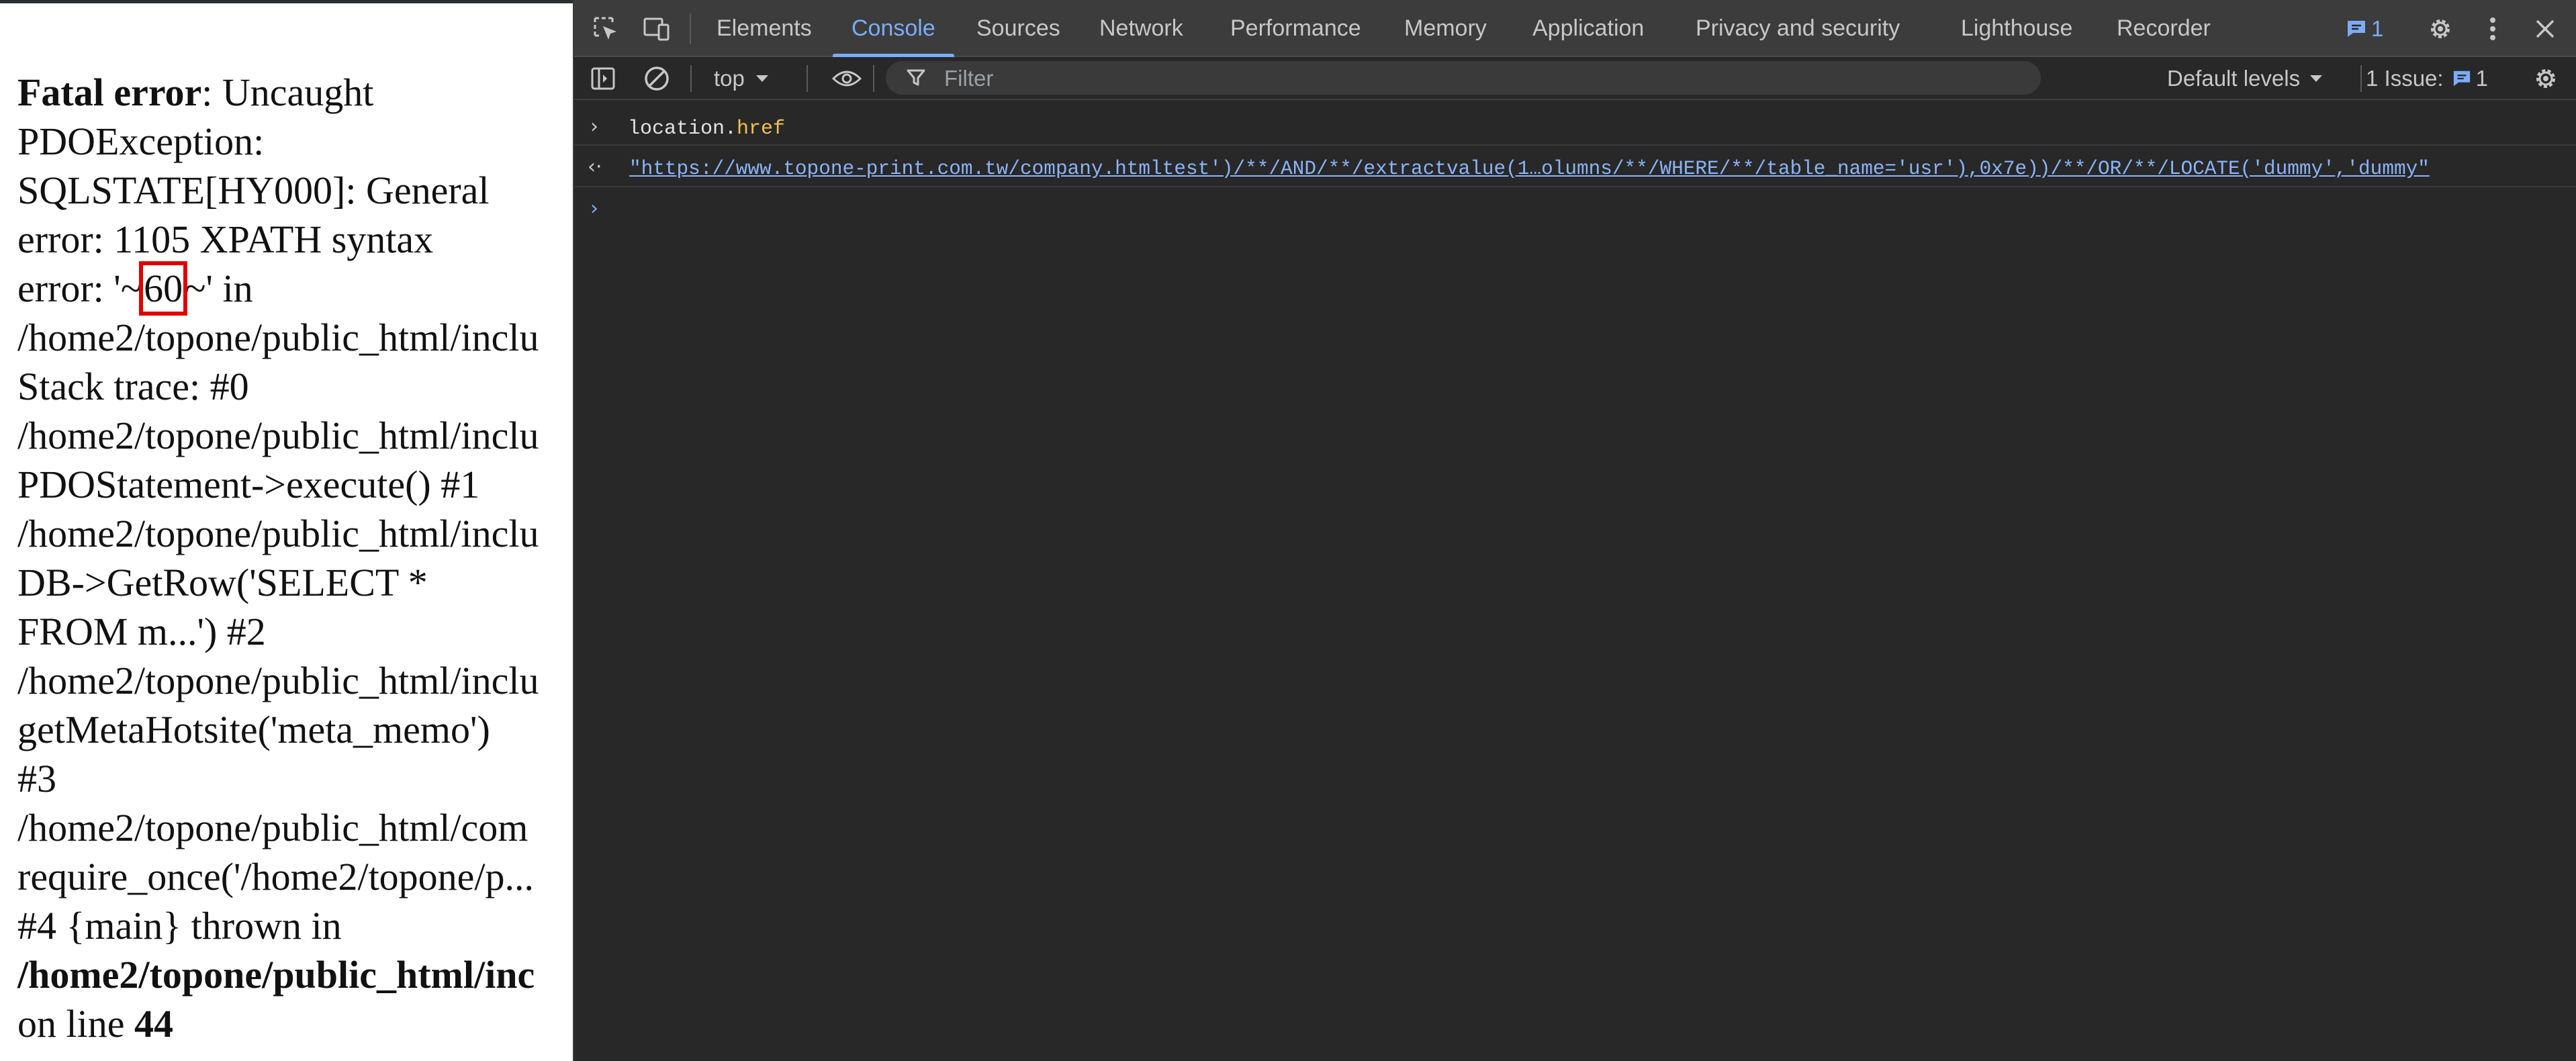 This screenshot has height=1061, width=2576. What do you see at coordinates (2016, 28) in the screenshot?
I see `tab-lighthouse: Lighthouse` at bounding box center [2016, 28].